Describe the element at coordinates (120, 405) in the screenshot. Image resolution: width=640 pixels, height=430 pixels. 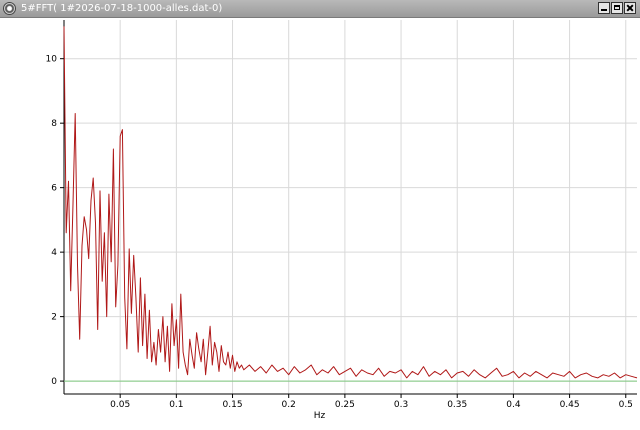
I see `x-tick-label: 0.05` at that location.